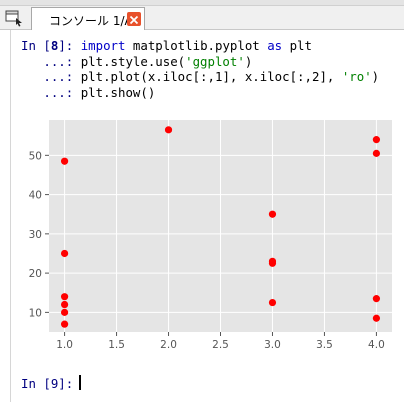  I want to click on close-tab-icon, so click(134, 19).